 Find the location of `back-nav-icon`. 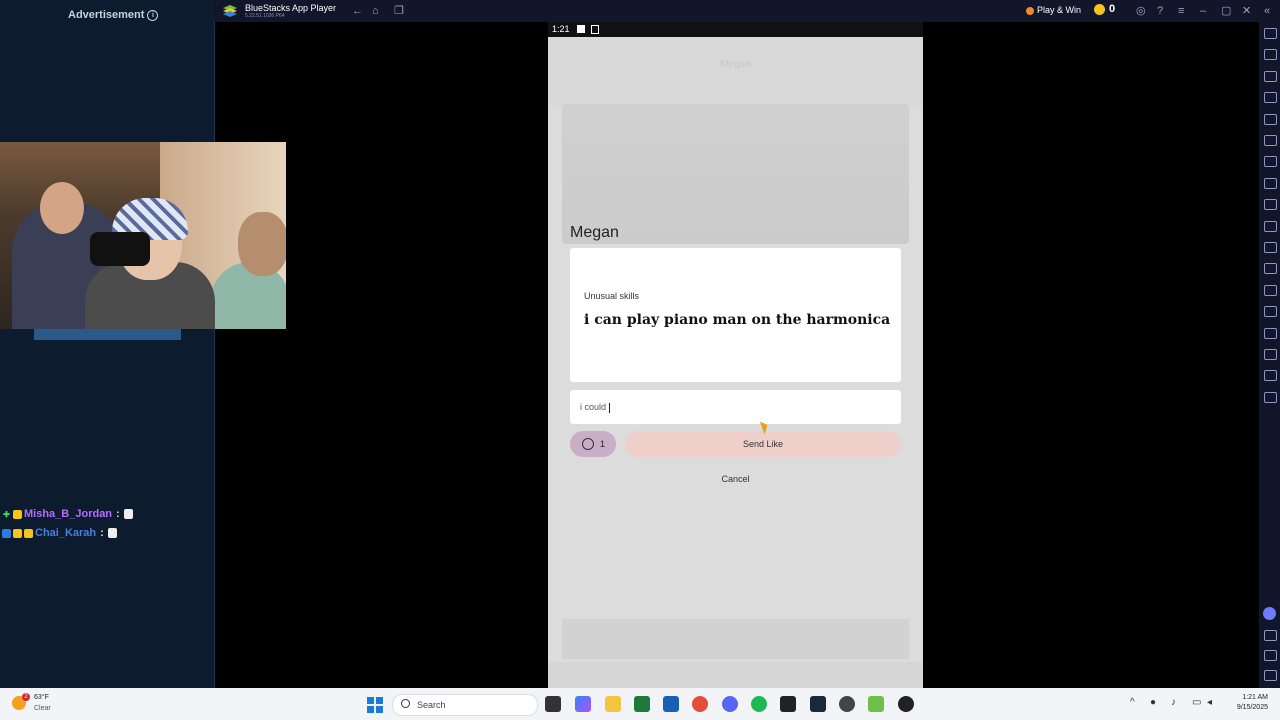

back-nav-icon is located at coordinates (1270, 655).